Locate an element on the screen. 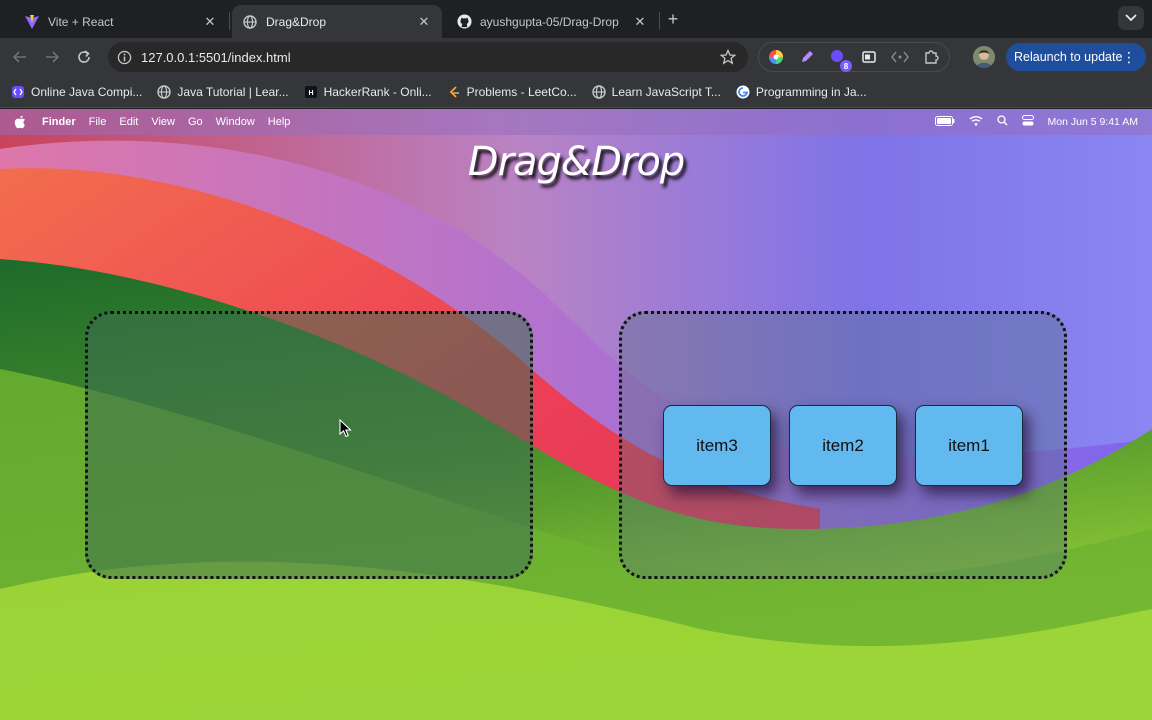 The width and height of the screenshot is (1152, 720). tab-search-button is located at coordinates (1131, 18).